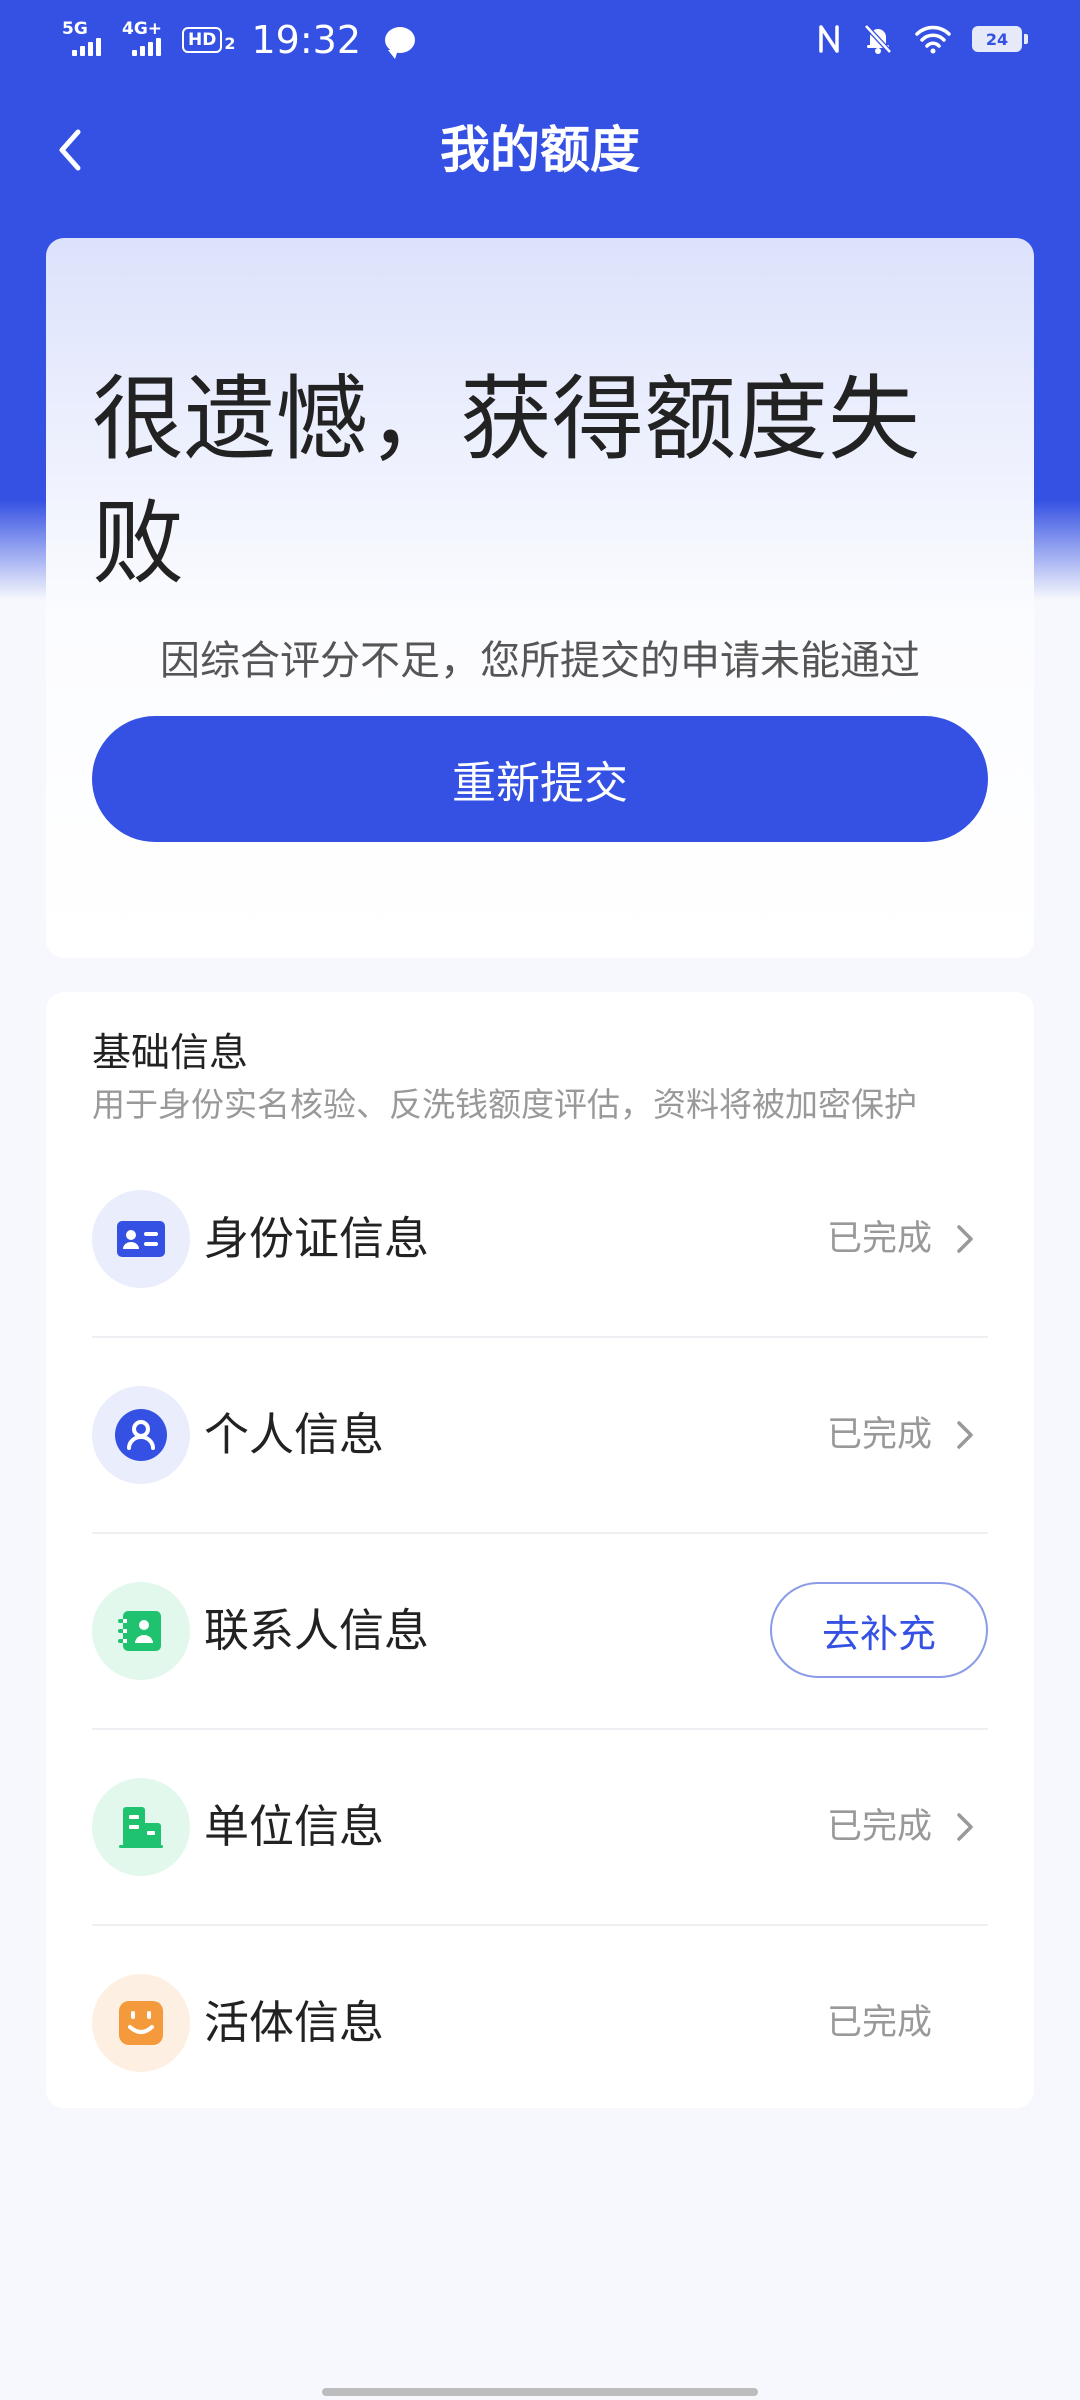 This screenshot has height=2400, width=1080. I want to click on wifi-icon, so click(933, 39).